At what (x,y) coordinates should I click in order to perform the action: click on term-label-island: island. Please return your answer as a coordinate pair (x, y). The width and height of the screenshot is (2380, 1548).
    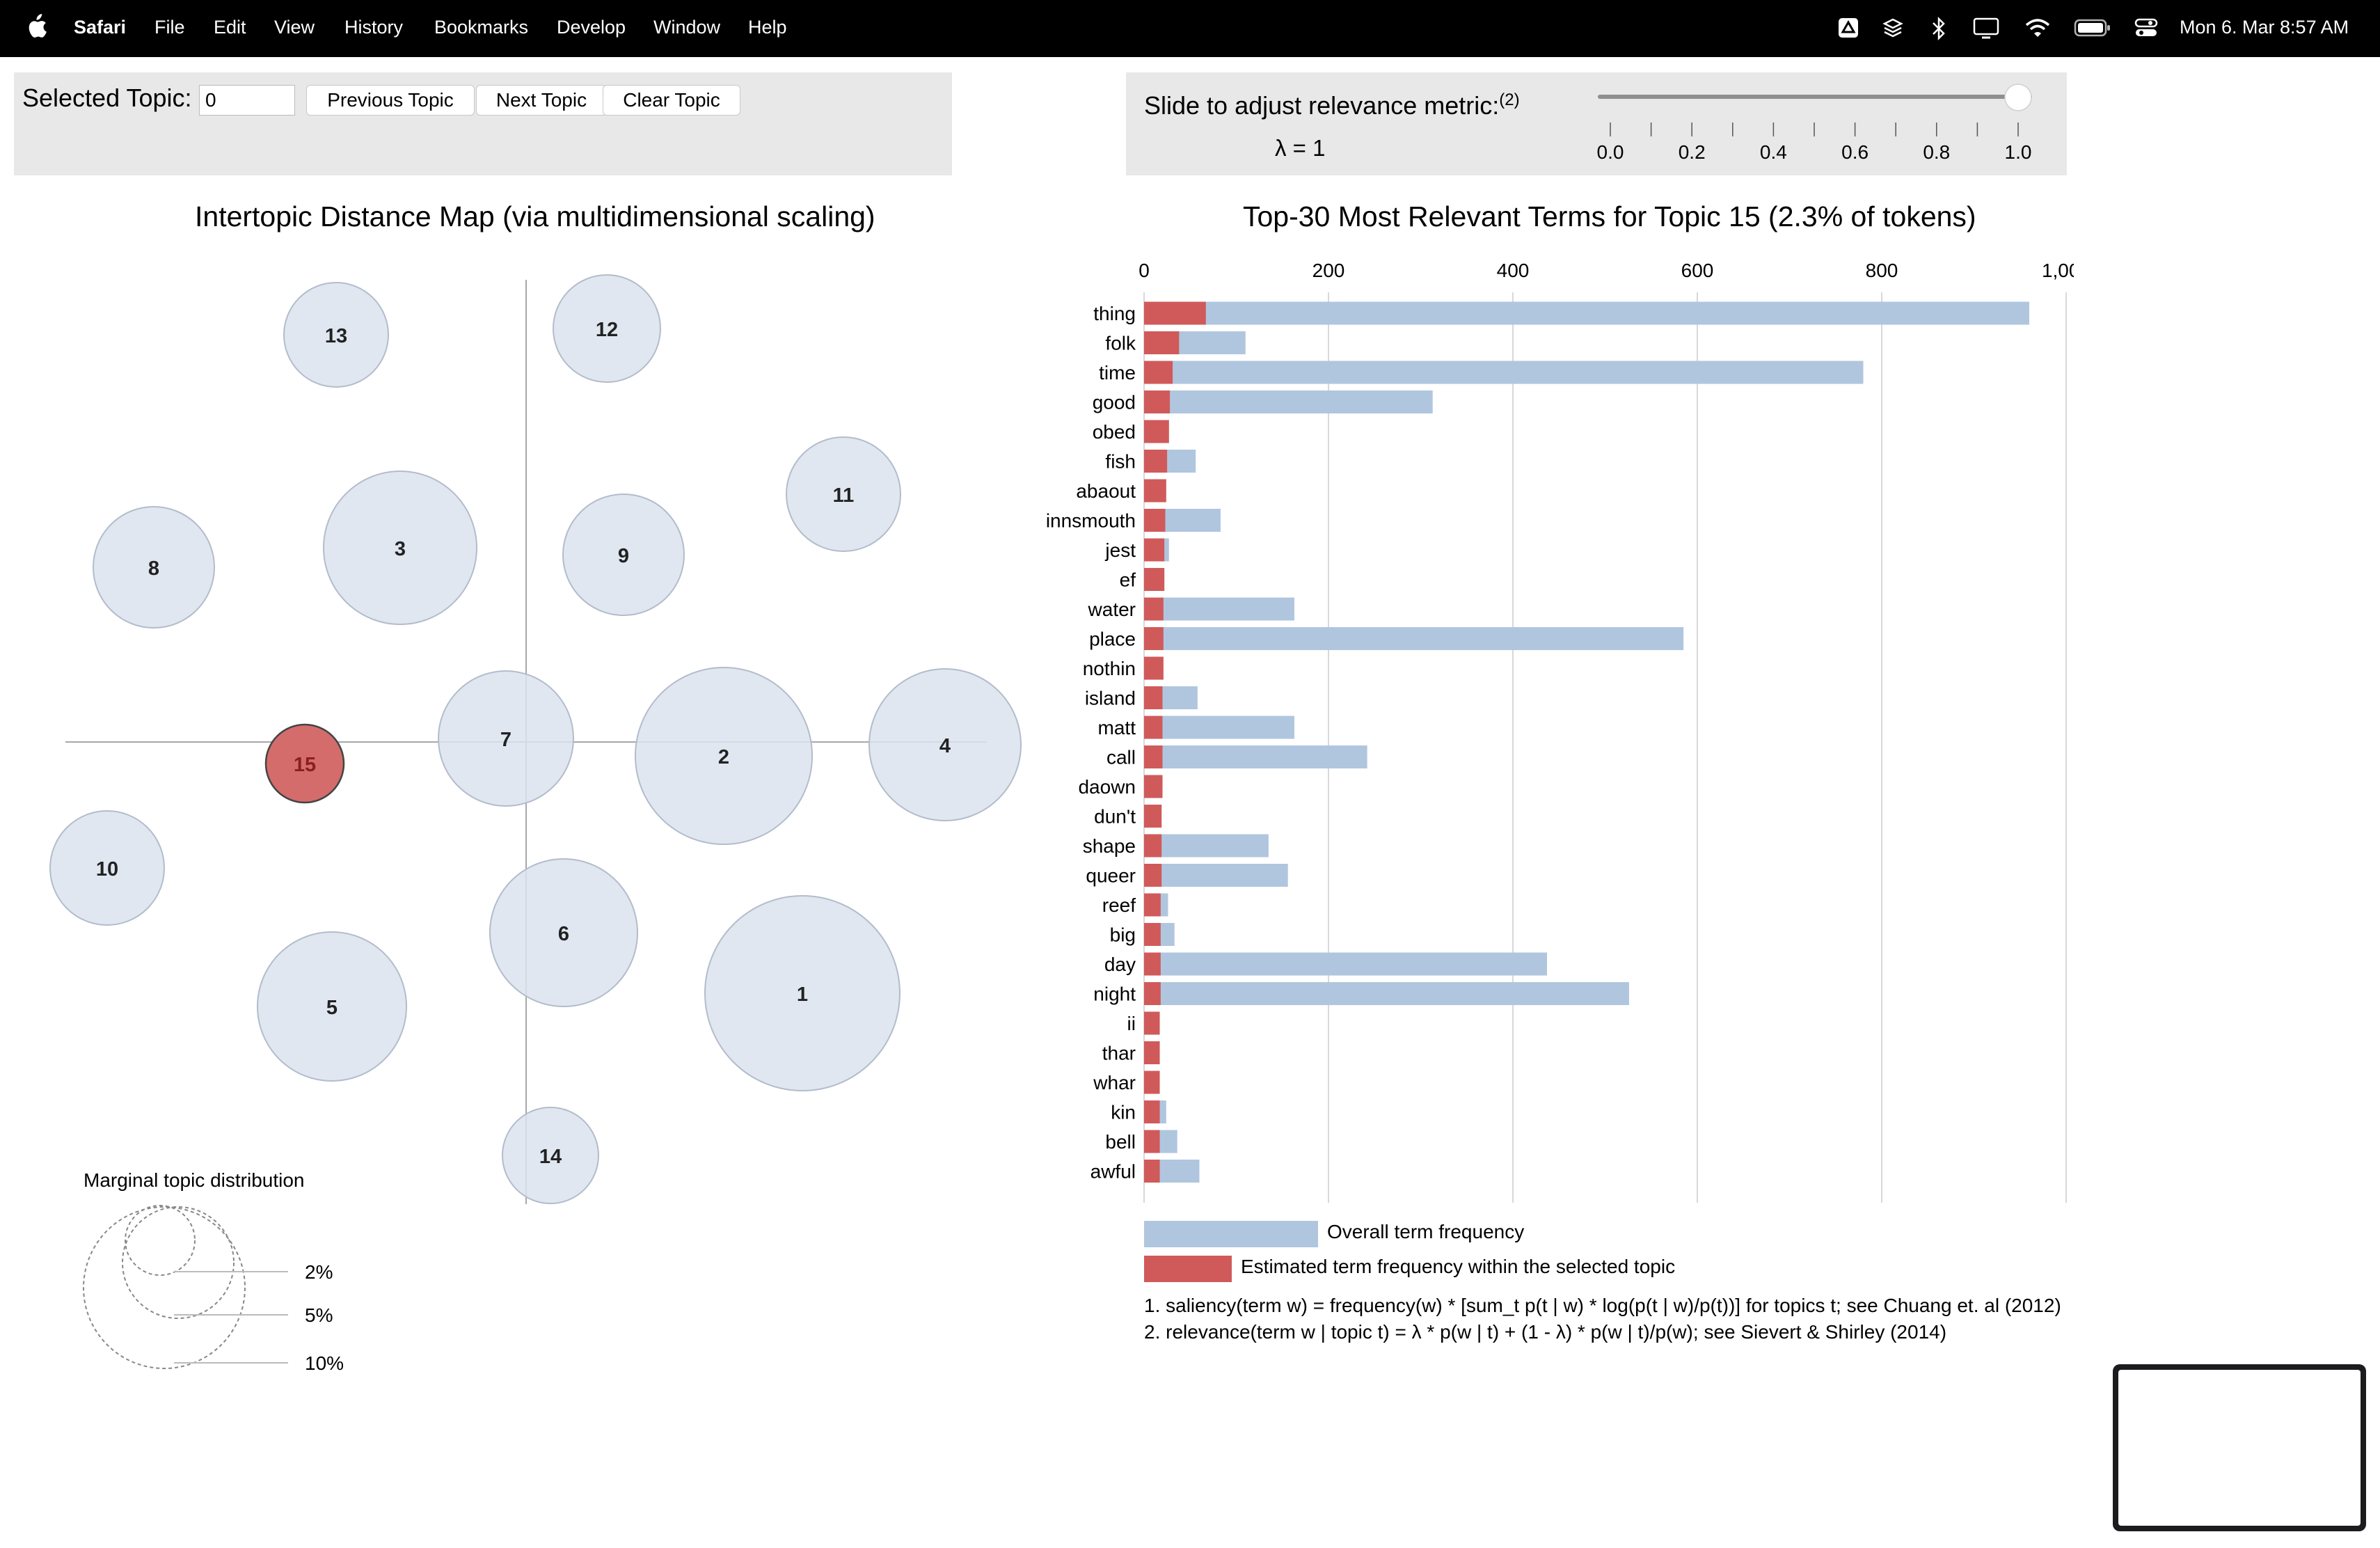
    Looking at the image, I should click on (1110, 698).